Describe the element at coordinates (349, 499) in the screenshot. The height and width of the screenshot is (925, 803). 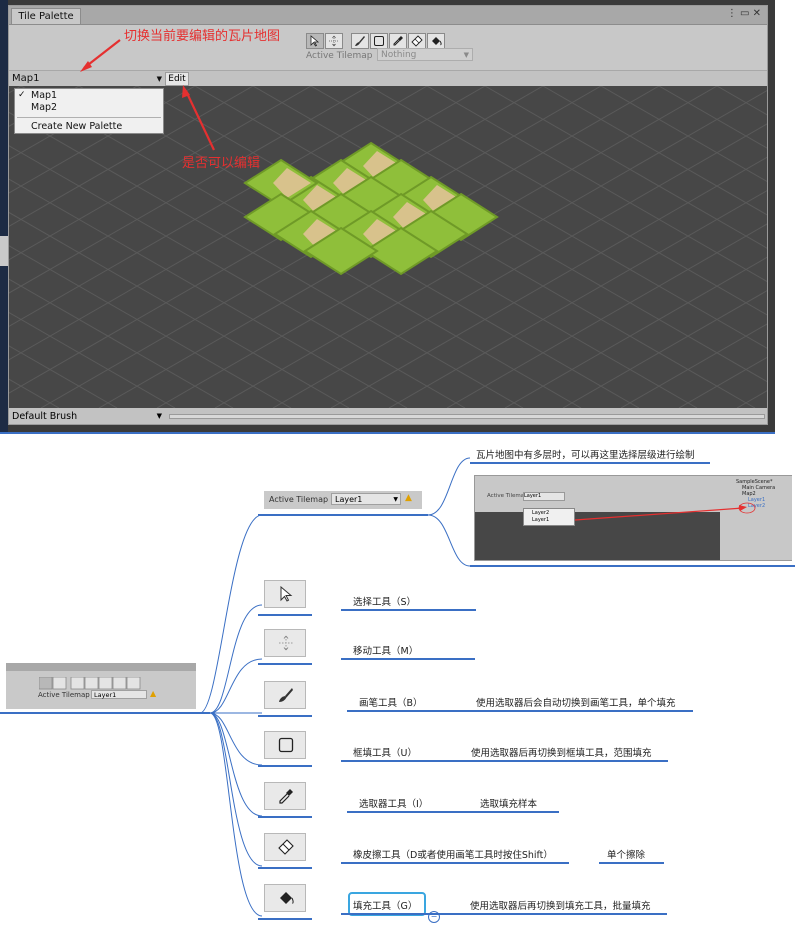
I see `active-tilemap-node-value: Layer1` at that location.